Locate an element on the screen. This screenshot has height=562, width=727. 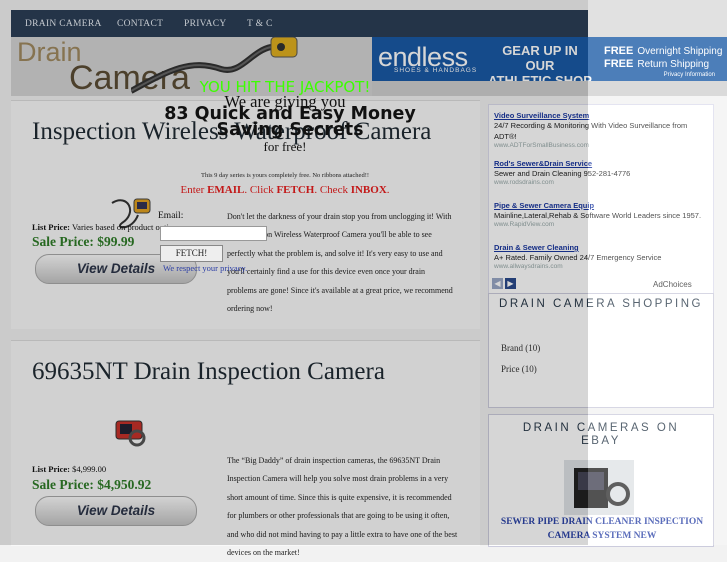
popup-secret-headline: 83 Quick and Easy Money Saving Secrets is located at coordinates (290, 122).